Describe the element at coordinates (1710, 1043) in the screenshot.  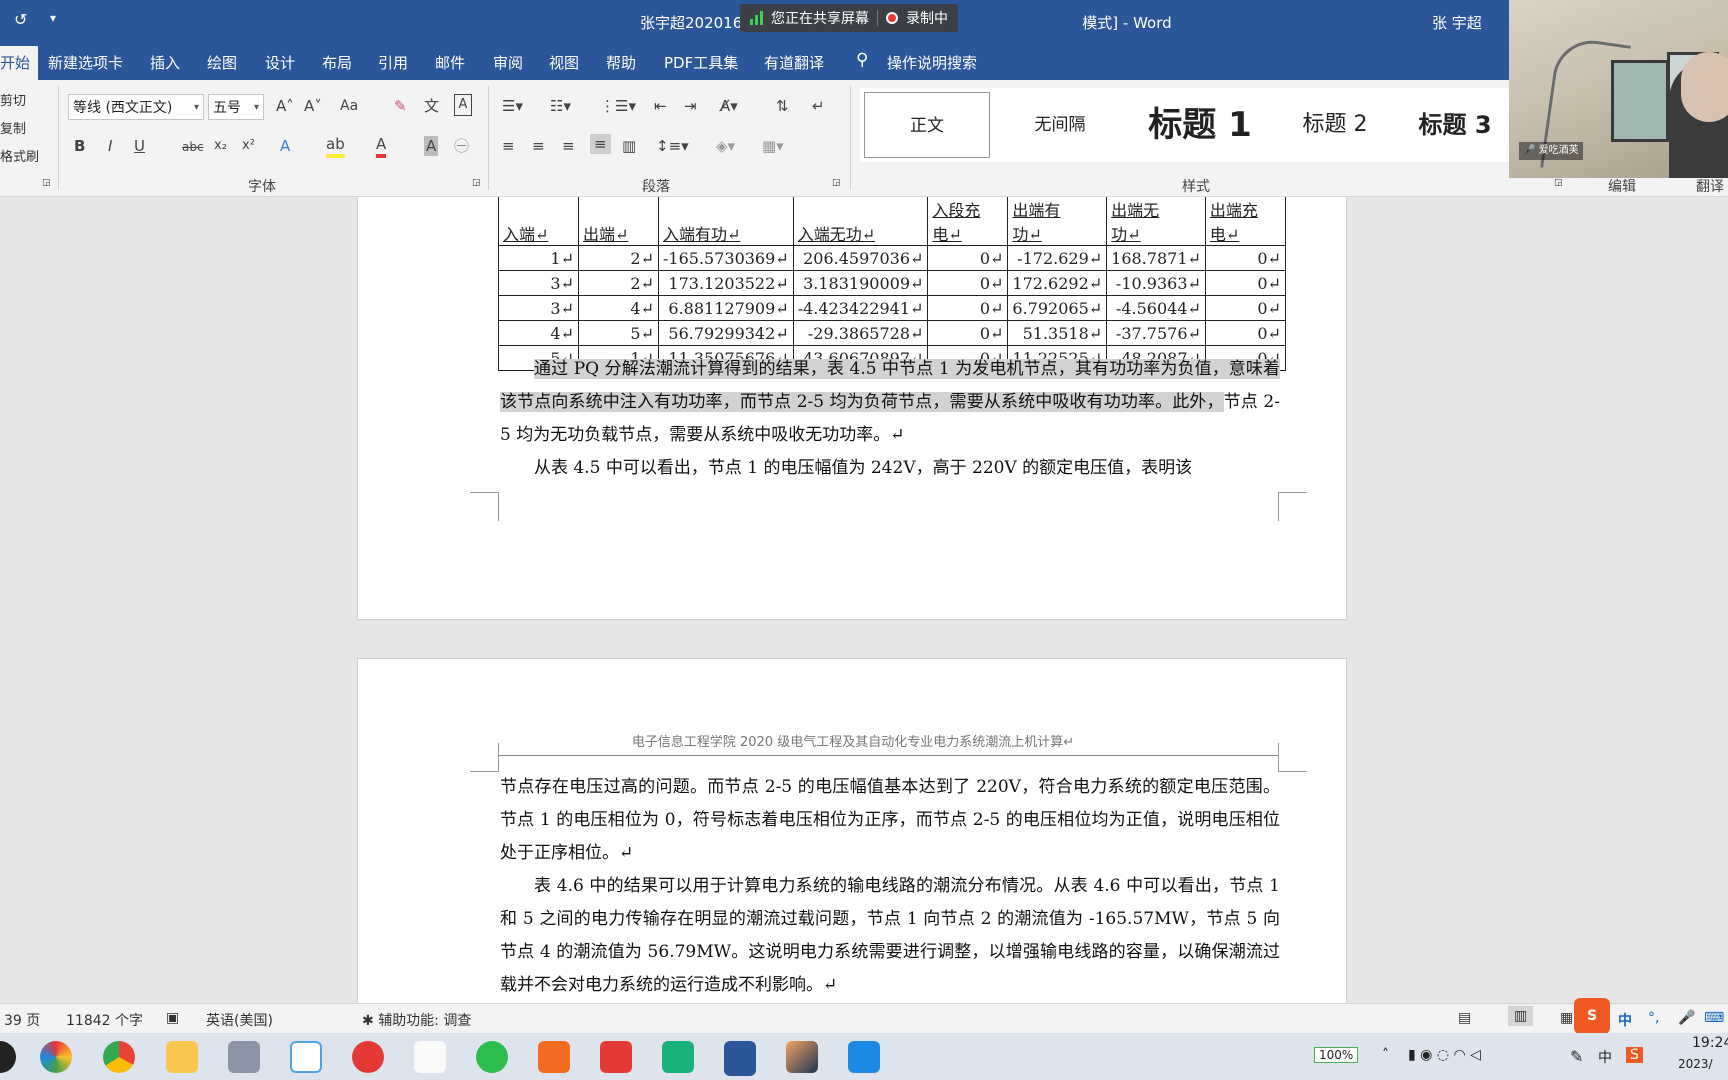
I see `clock-time: 19:24` at that location.